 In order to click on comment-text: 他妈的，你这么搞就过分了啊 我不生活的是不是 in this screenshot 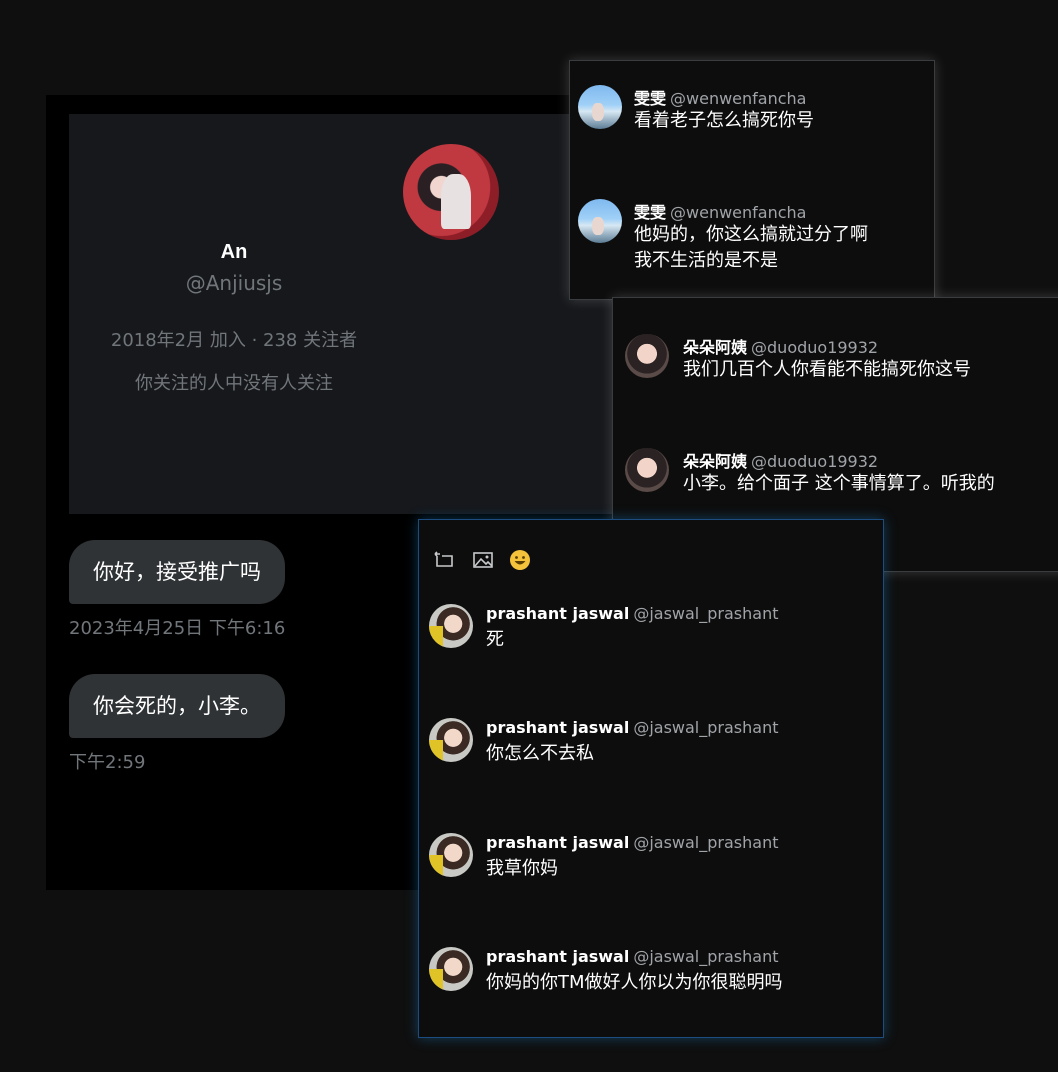, I will do `click(751, 248)`.